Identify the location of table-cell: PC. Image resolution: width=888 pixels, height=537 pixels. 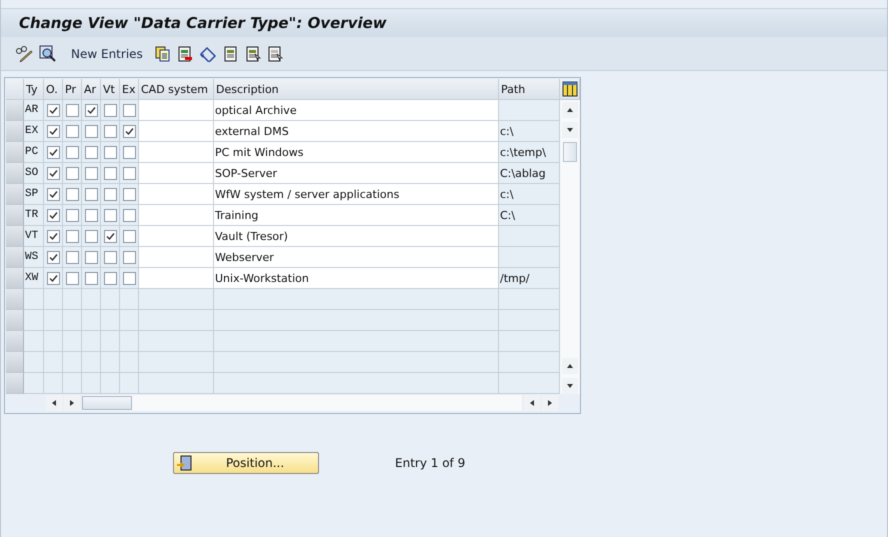
(34, 152).